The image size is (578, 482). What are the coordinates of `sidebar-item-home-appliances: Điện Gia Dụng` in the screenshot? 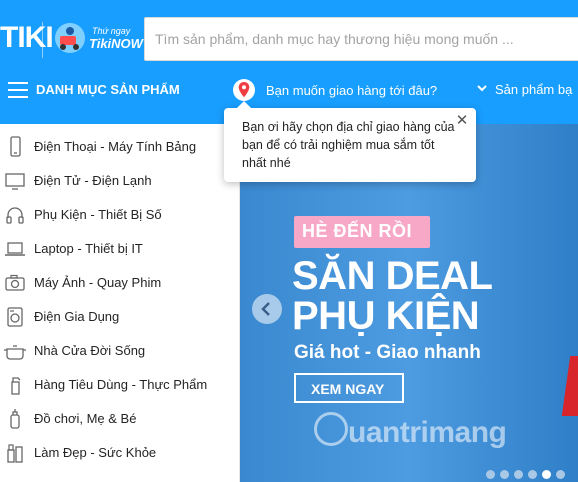 It's located at (120, 317).